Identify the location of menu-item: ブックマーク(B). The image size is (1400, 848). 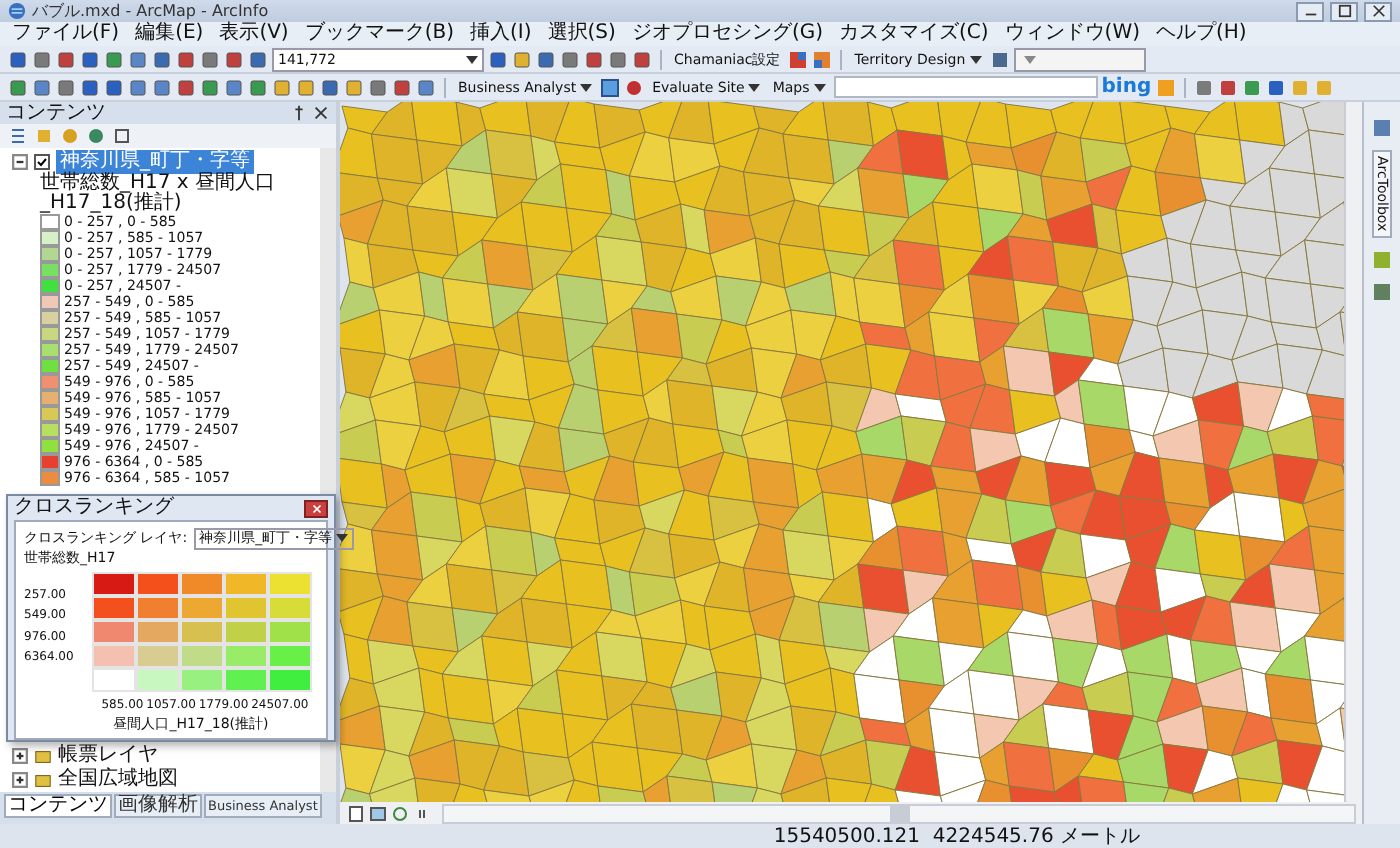
(379, 34).